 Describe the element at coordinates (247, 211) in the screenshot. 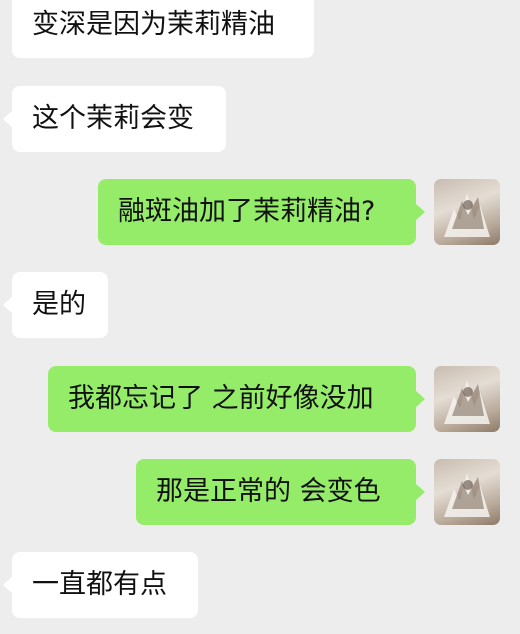

I see `message-text: 融斑油加了茉莉精油?` at that location.